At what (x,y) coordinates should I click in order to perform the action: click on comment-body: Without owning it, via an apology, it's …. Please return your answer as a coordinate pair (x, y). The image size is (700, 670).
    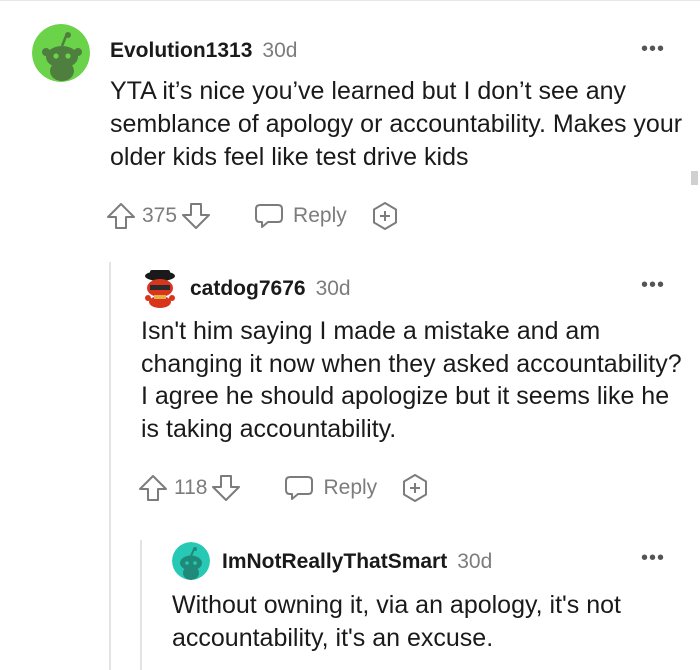
    Looking at the image, I should click on (396, 621).